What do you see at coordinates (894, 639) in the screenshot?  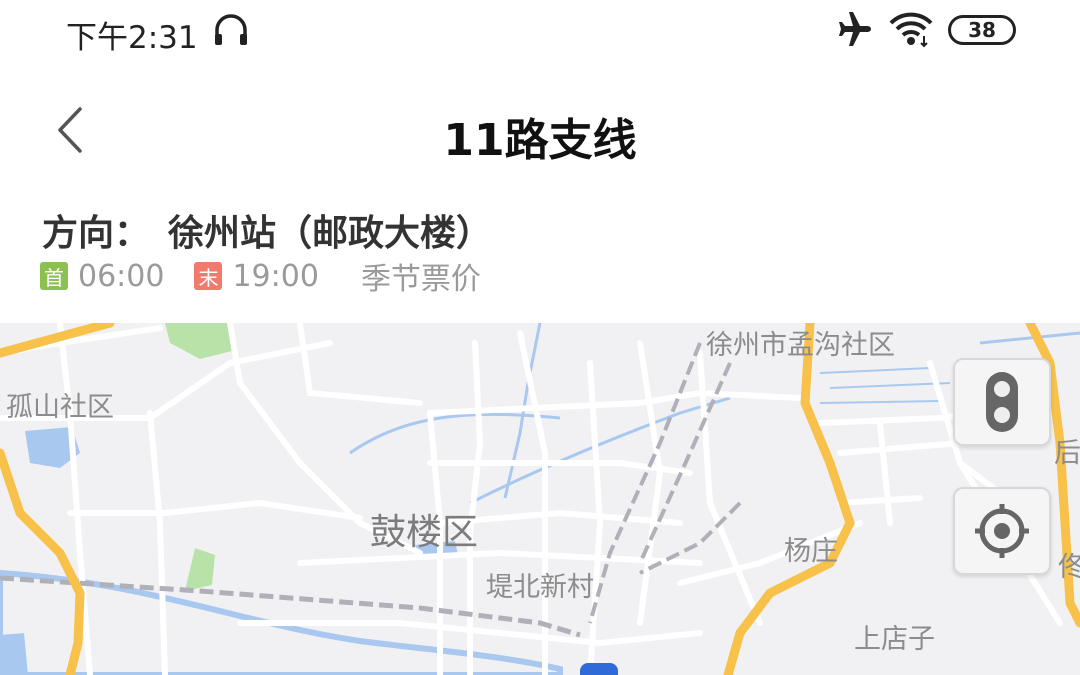 I see `map-label-shangdianzi: 上店子` at bounding box center [894, 639].